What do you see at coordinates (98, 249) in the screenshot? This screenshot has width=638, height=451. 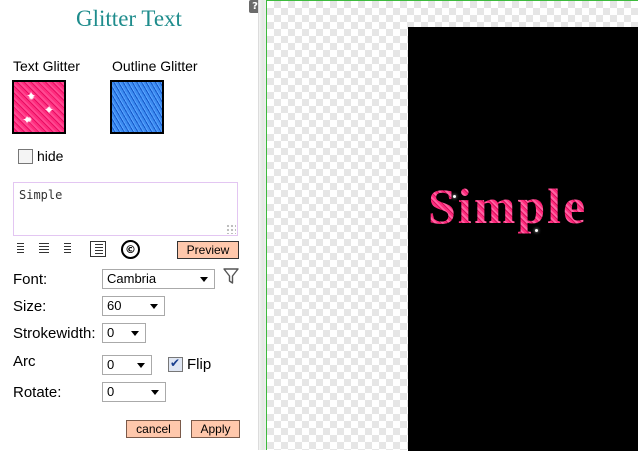 I see `list-icon` at bounding box center [98, 249].